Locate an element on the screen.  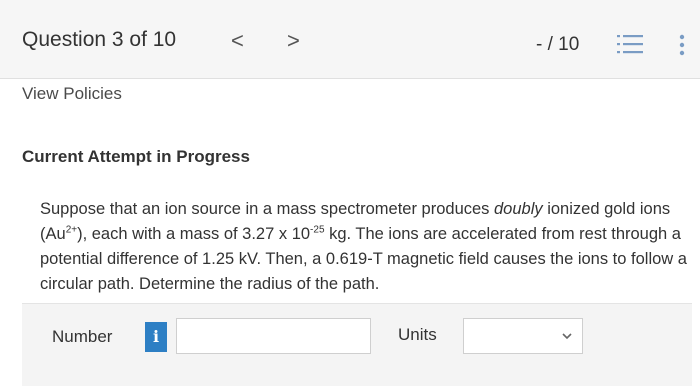
score-display: - / 10 is located at coordinates (558, 44).